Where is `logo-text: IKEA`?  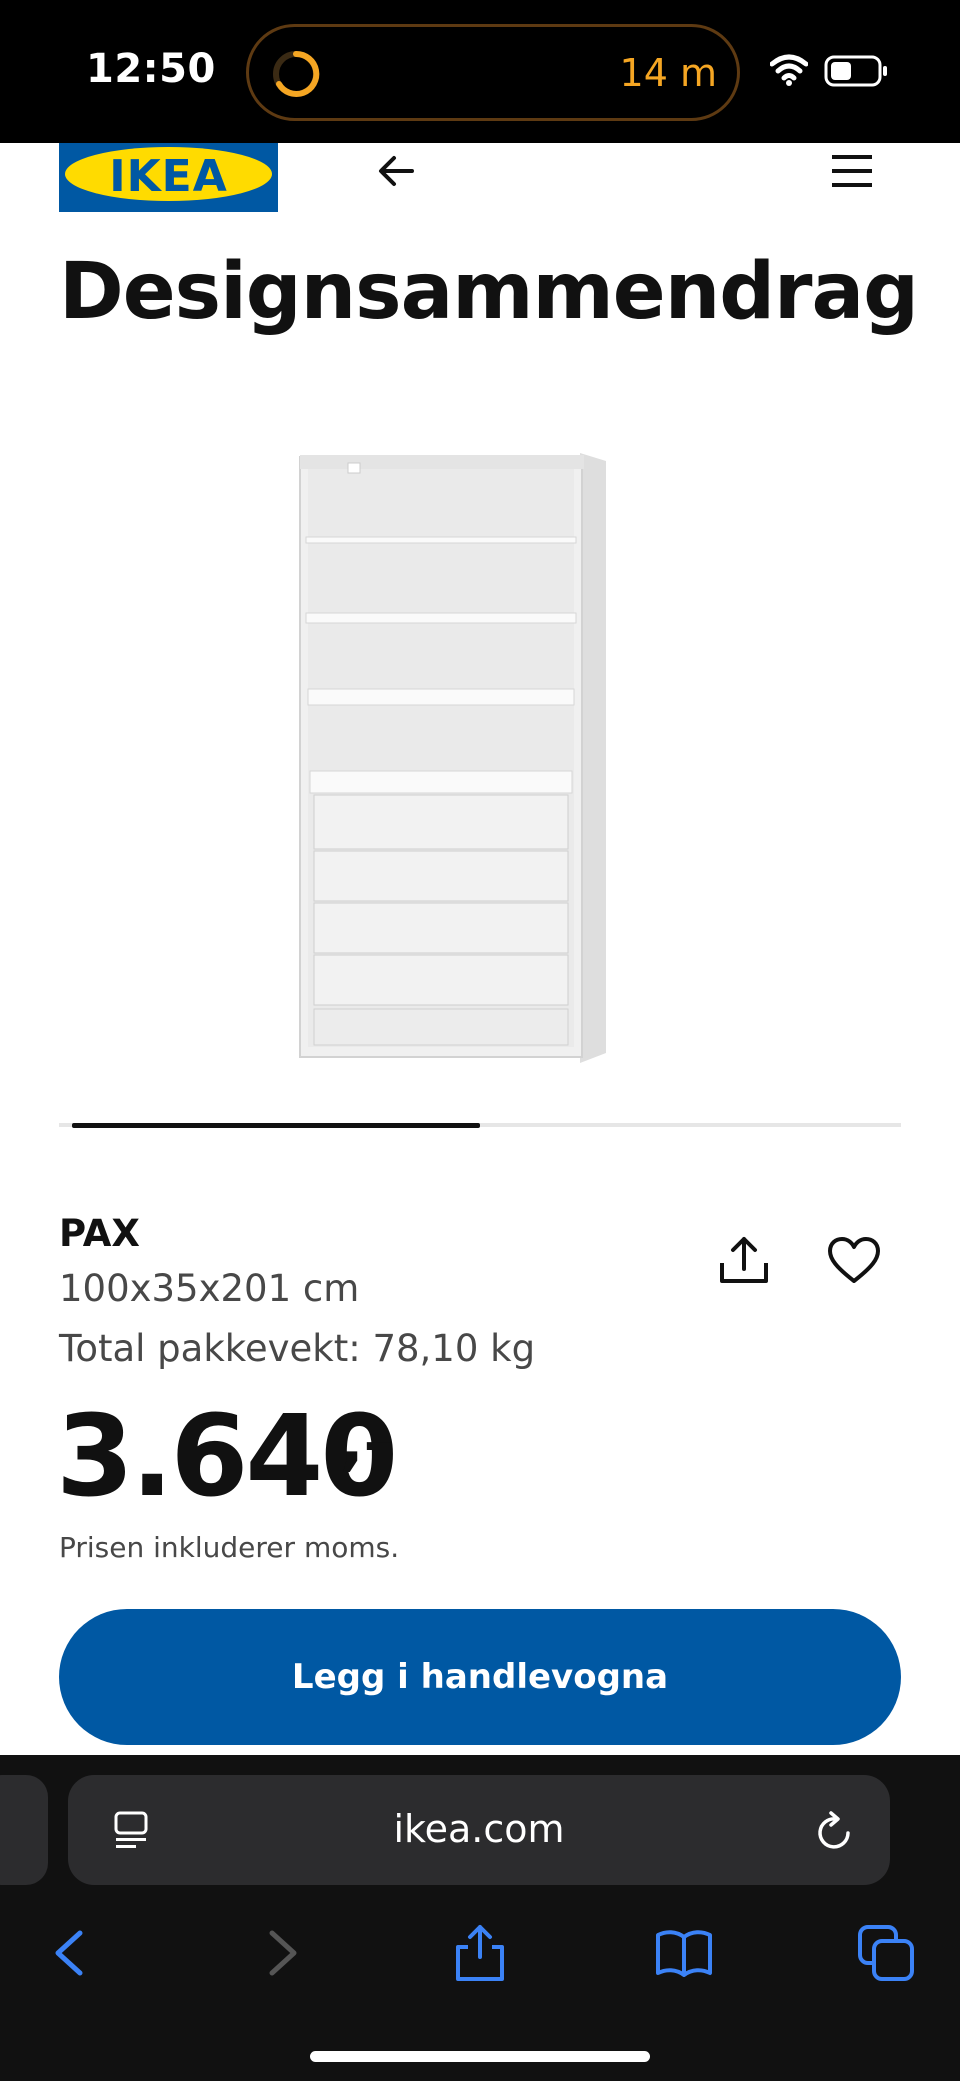 logo-text: IKEA is located at coordinates (168, 176).